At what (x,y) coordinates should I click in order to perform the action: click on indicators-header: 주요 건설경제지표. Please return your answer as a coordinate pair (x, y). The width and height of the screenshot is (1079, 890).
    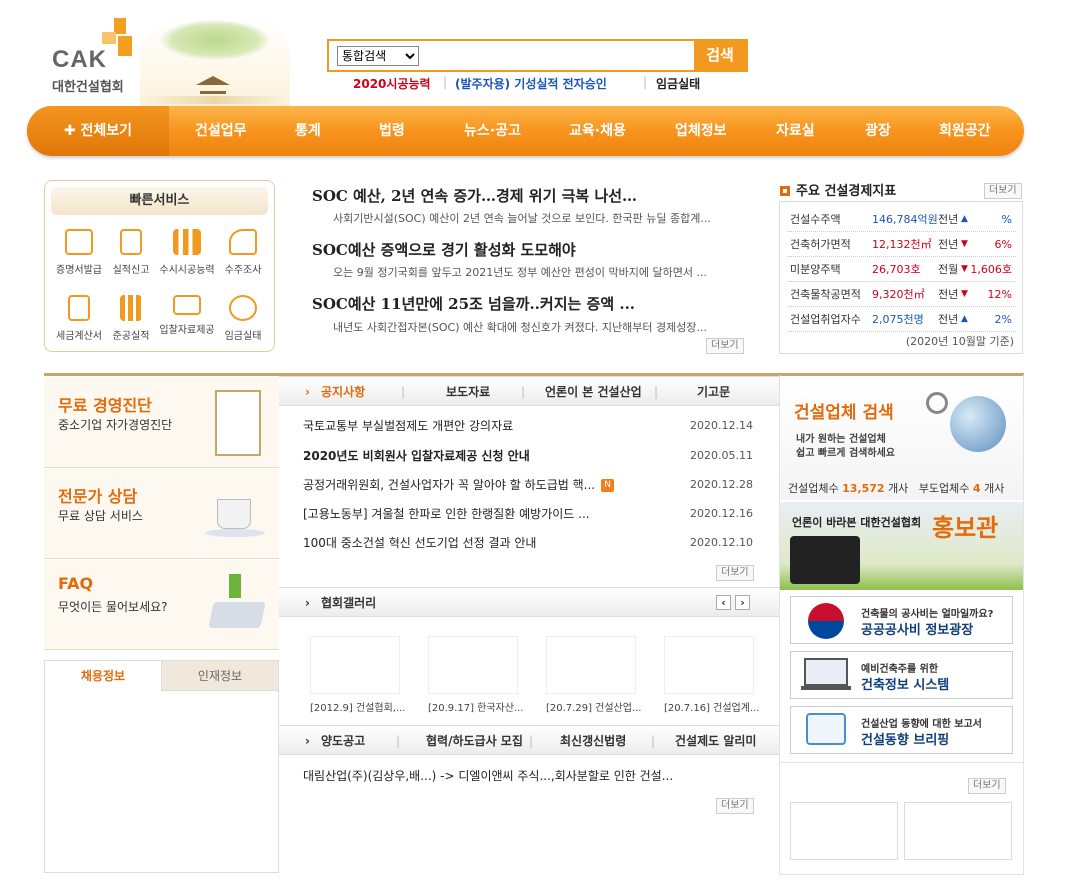
    Looking at the image, I should click on (838, 189).